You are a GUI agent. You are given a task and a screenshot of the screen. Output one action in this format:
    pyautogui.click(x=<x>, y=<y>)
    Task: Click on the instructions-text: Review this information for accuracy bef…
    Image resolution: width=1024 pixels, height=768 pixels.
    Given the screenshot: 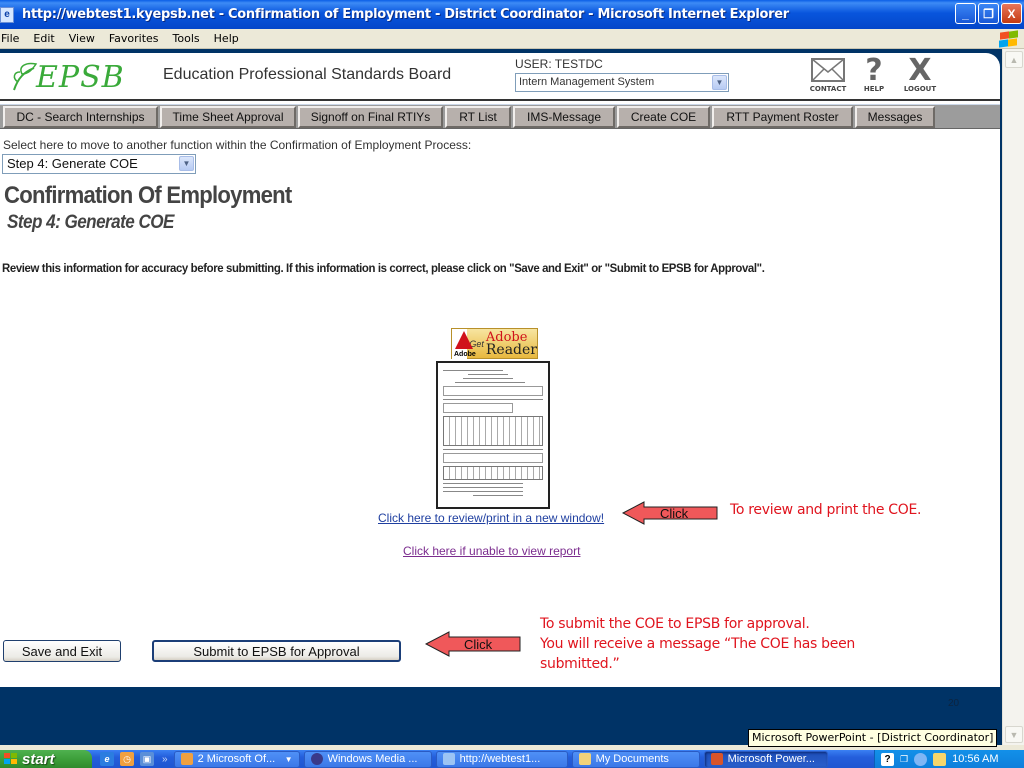 What is the action you would take?
    pyautogui.click(x=383, y=268)
    